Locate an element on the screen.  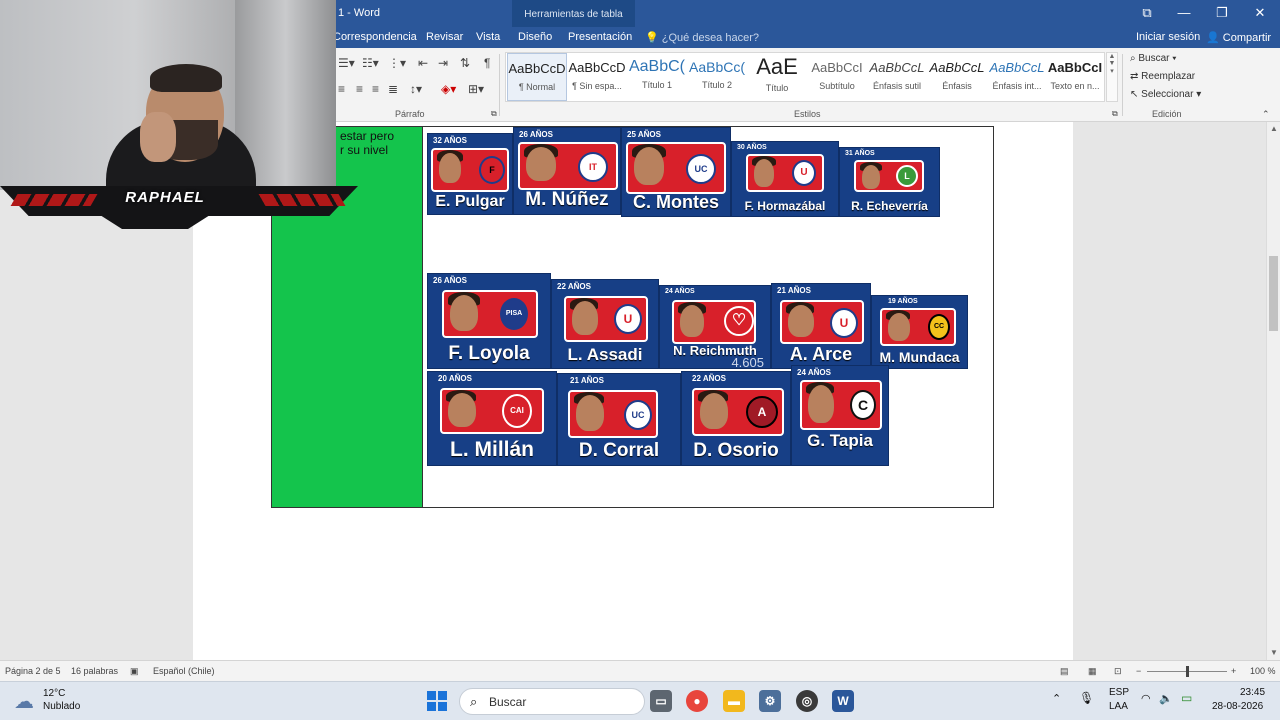
web-layout-icon: ⊡ is located at coordinates (1118, 671).